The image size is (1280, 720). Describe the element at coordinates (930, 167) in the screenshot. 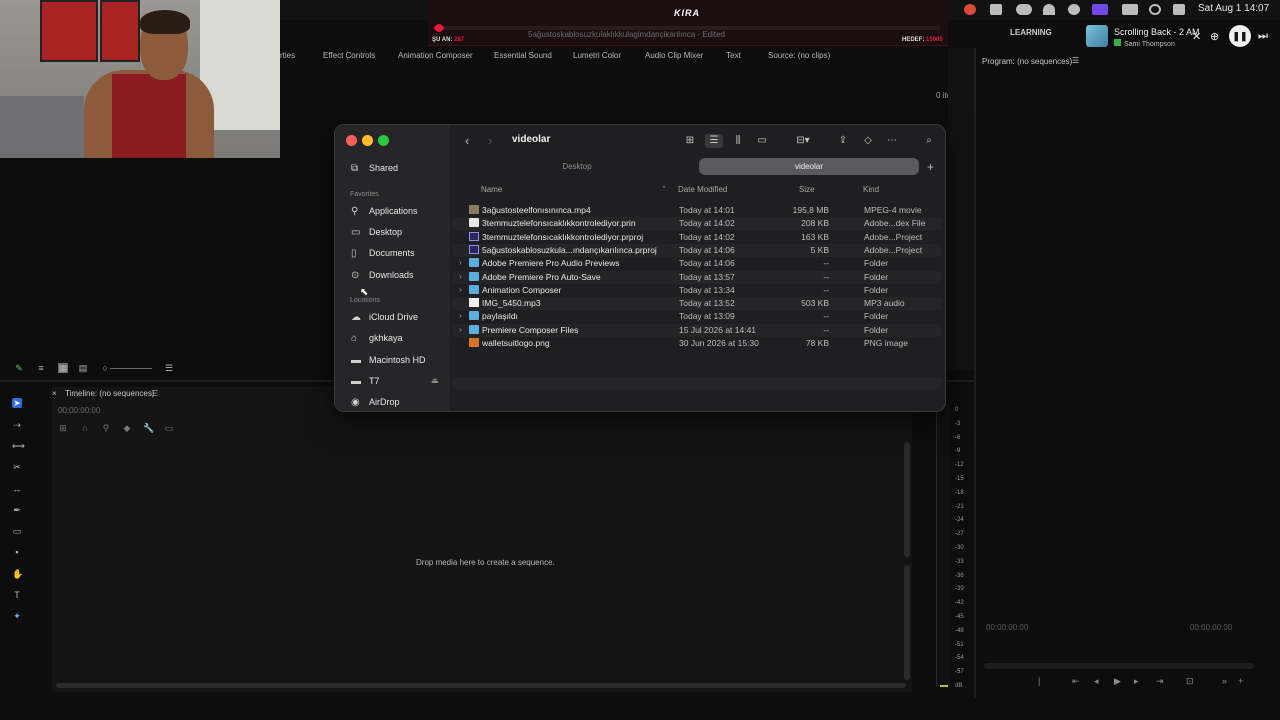

I see `add-tab-icon: +` at that location.